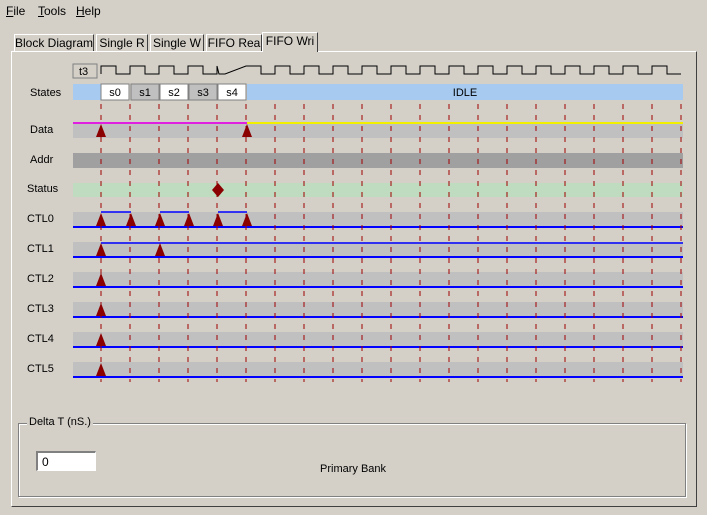  Describe the element at coordinates (353, 469) in the screenshot. I see `bank-label: Primary Bank` at that location.